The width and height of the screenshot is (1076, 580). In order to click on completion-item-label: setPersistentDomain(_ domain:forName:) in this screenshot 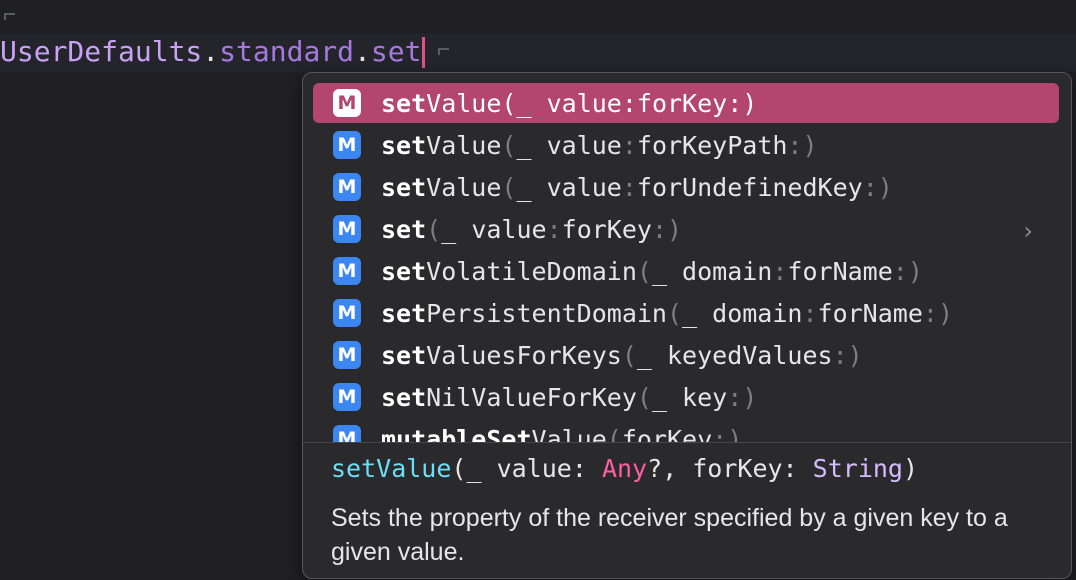, I will do `click(667, 313)`.